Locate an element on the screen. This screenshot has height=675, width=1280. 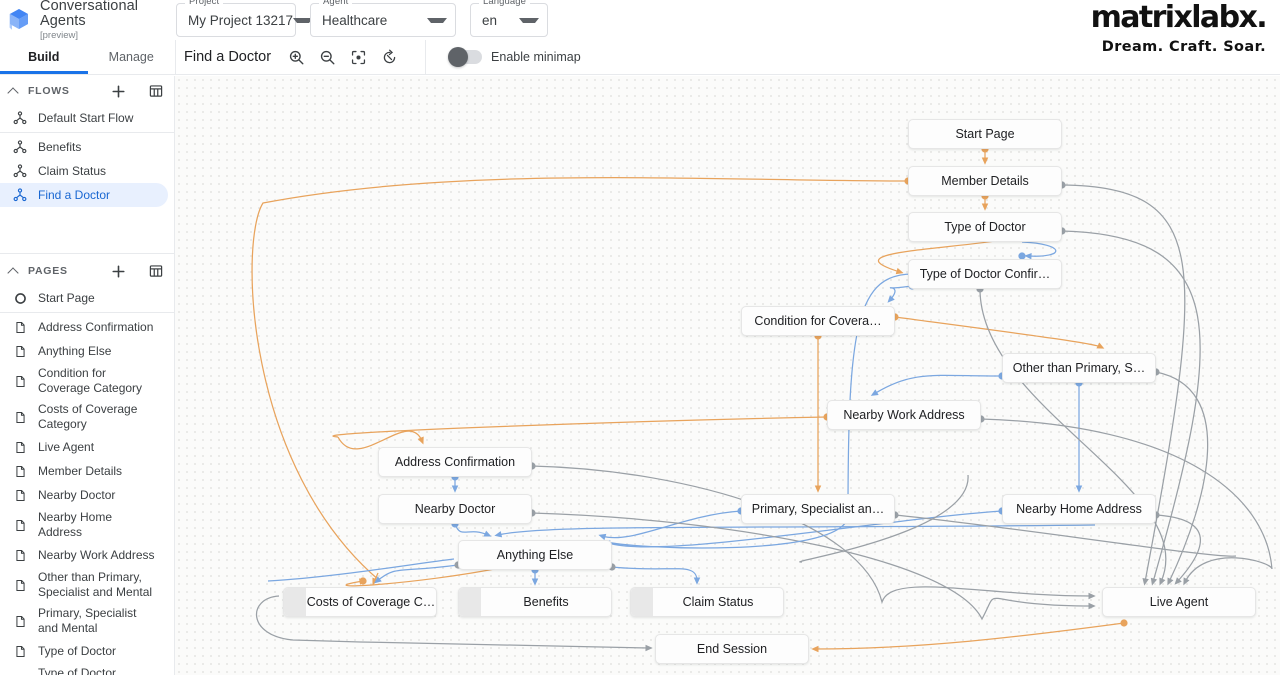
language-select-value: en is located at coordinates (490, 20).